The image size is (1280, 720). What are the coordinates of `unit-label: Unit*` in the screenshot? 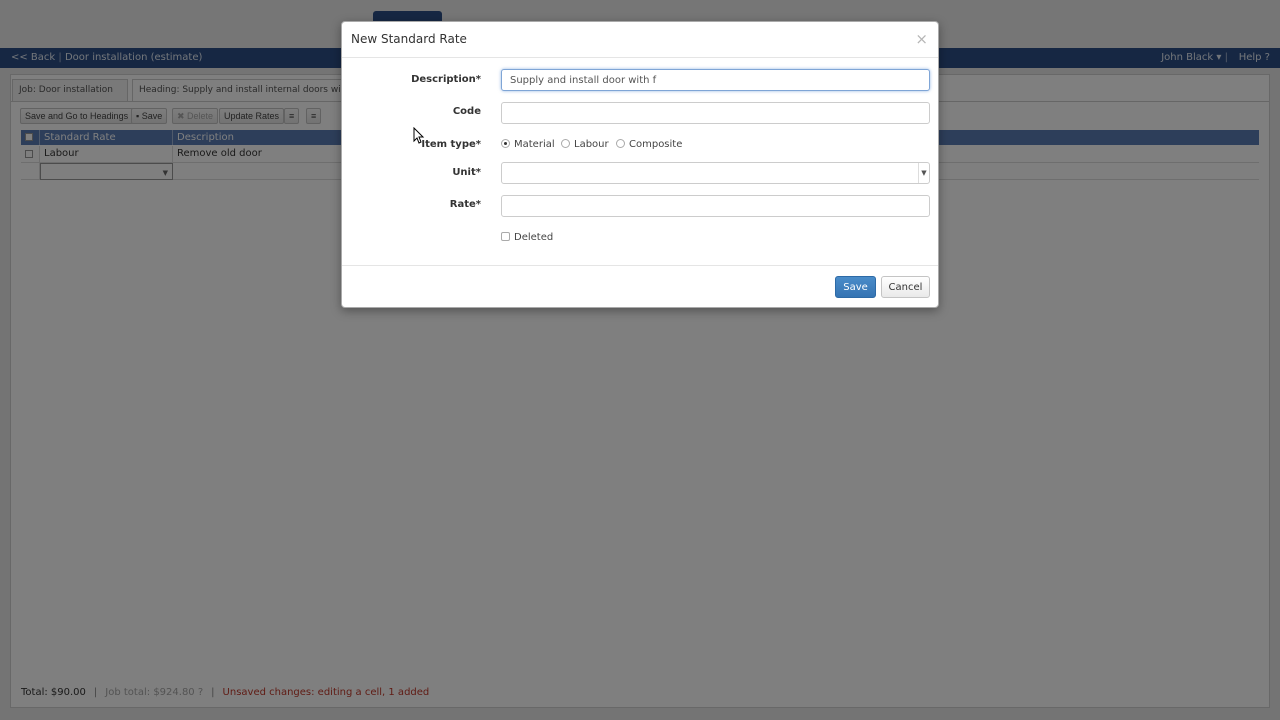 It's located at (466, 172).